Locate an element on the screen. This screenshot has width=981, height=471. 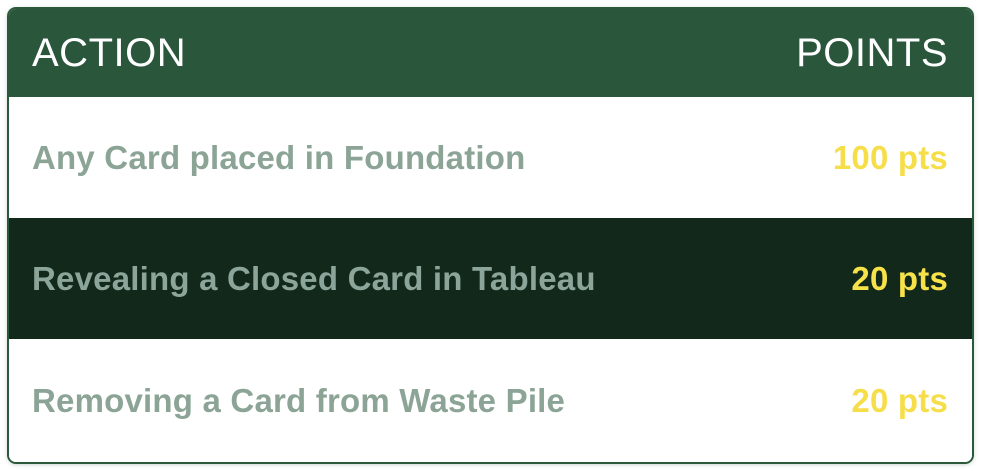
points-cell: 100 pts is located at coordinates (890, 157).